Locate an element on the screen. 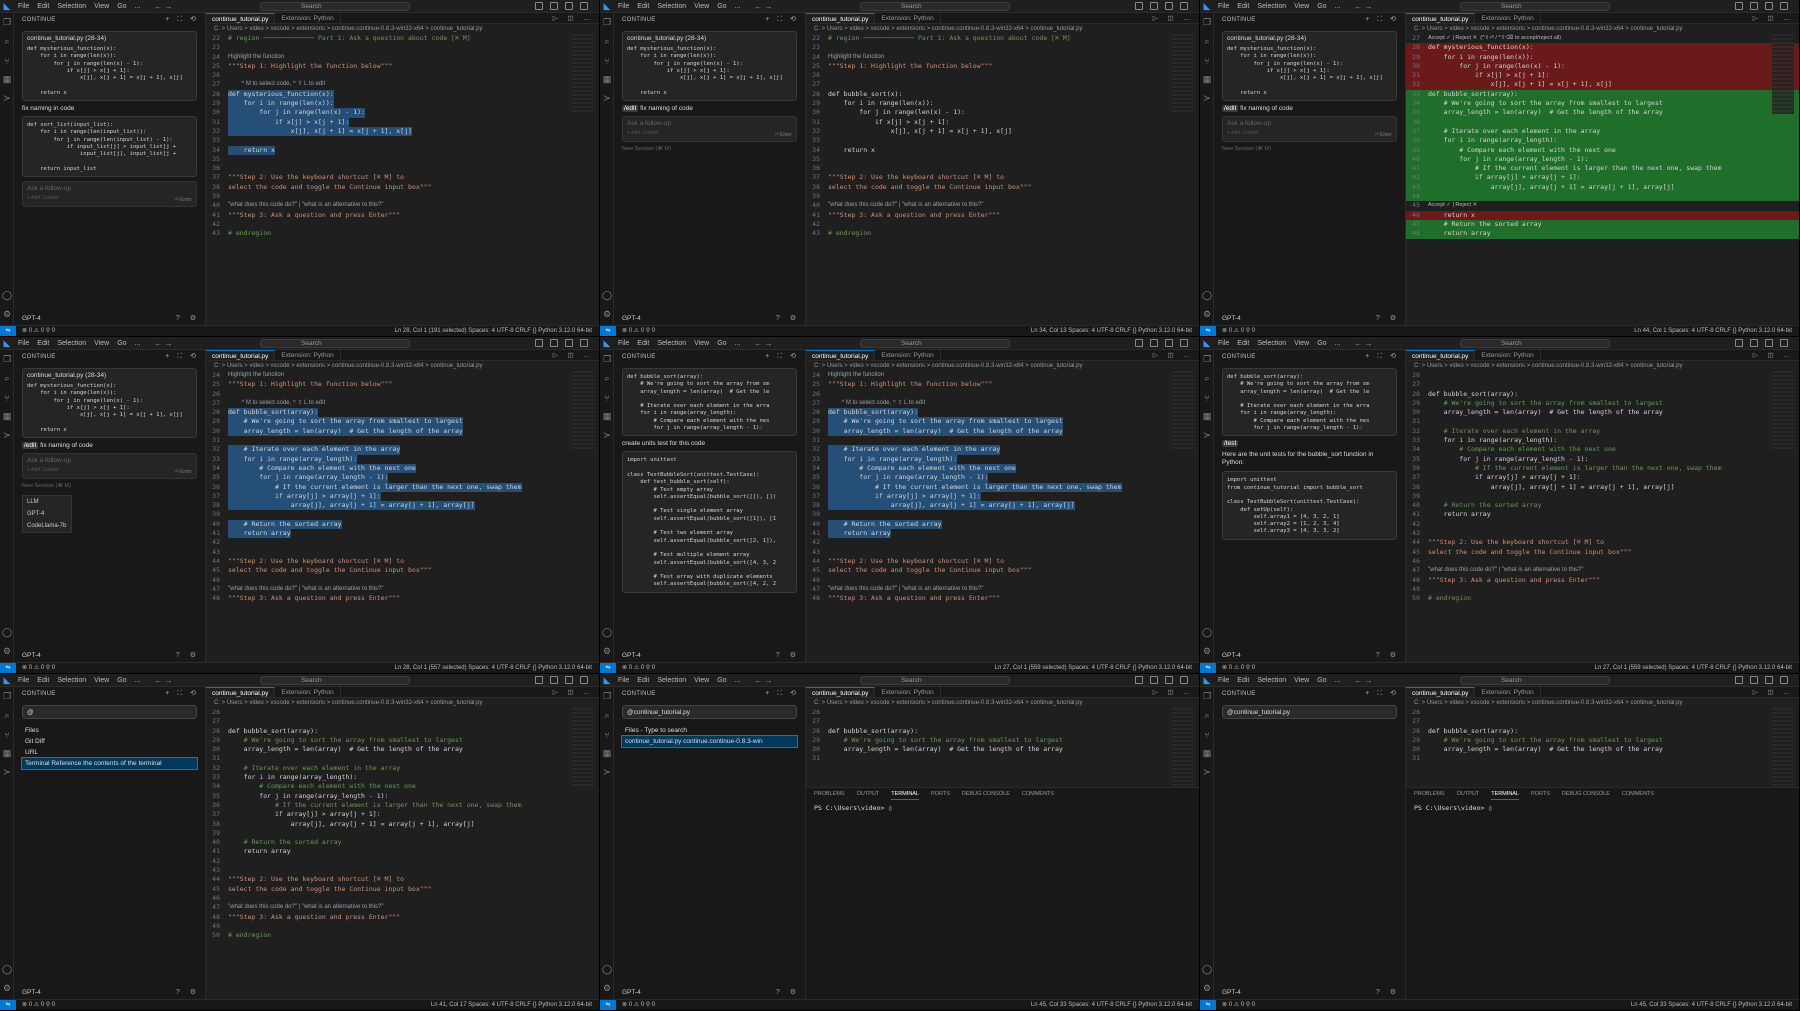 Image resolution: width=1800 pixels, height=1011 pixels. panel-tab: PORTS is located at coordinates (940, 794).